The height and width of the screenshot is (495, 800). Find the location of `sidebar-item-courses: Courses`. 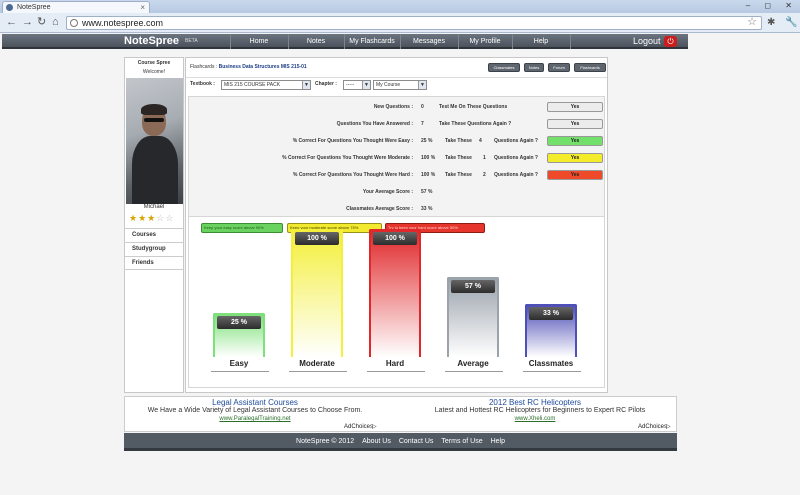

sidebar-item-courses: Courses is located at coordinates (154, 235).